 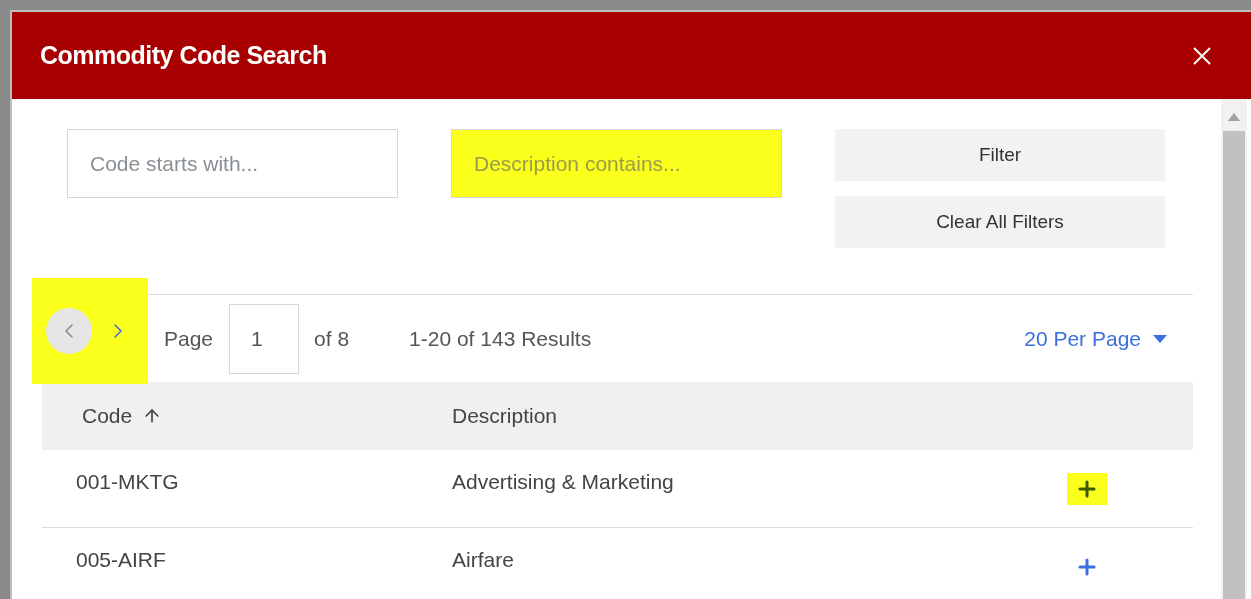 I want to click on add-button, so click(x=1087, y=488).